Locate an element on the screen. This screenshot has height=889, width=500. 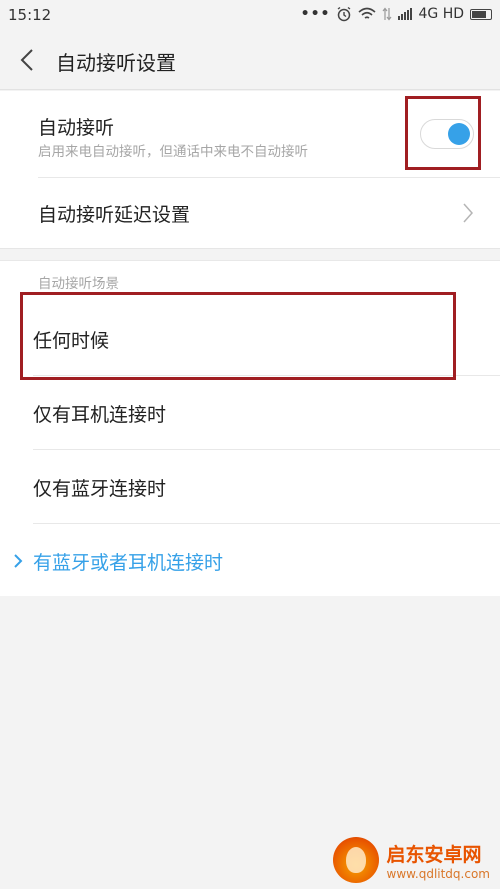
wifi-icon is located at coordinates (367, 13).